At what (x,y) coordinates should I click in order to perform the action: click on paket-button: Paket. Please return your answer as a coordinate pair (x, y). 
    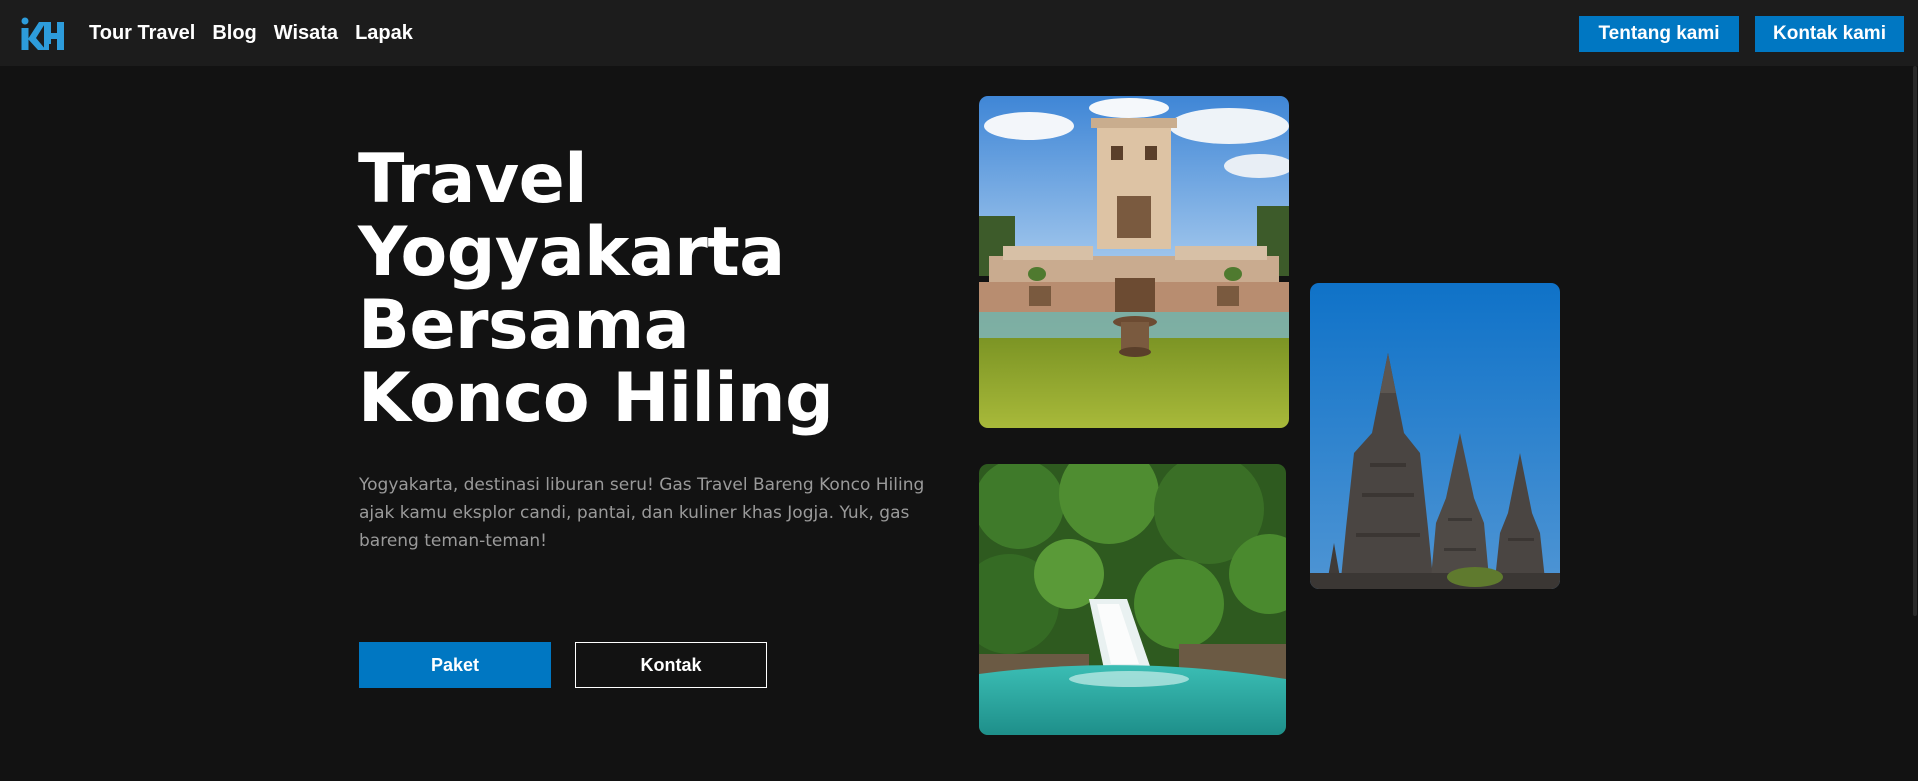
    Looking at the image, I should click on (455, 665).